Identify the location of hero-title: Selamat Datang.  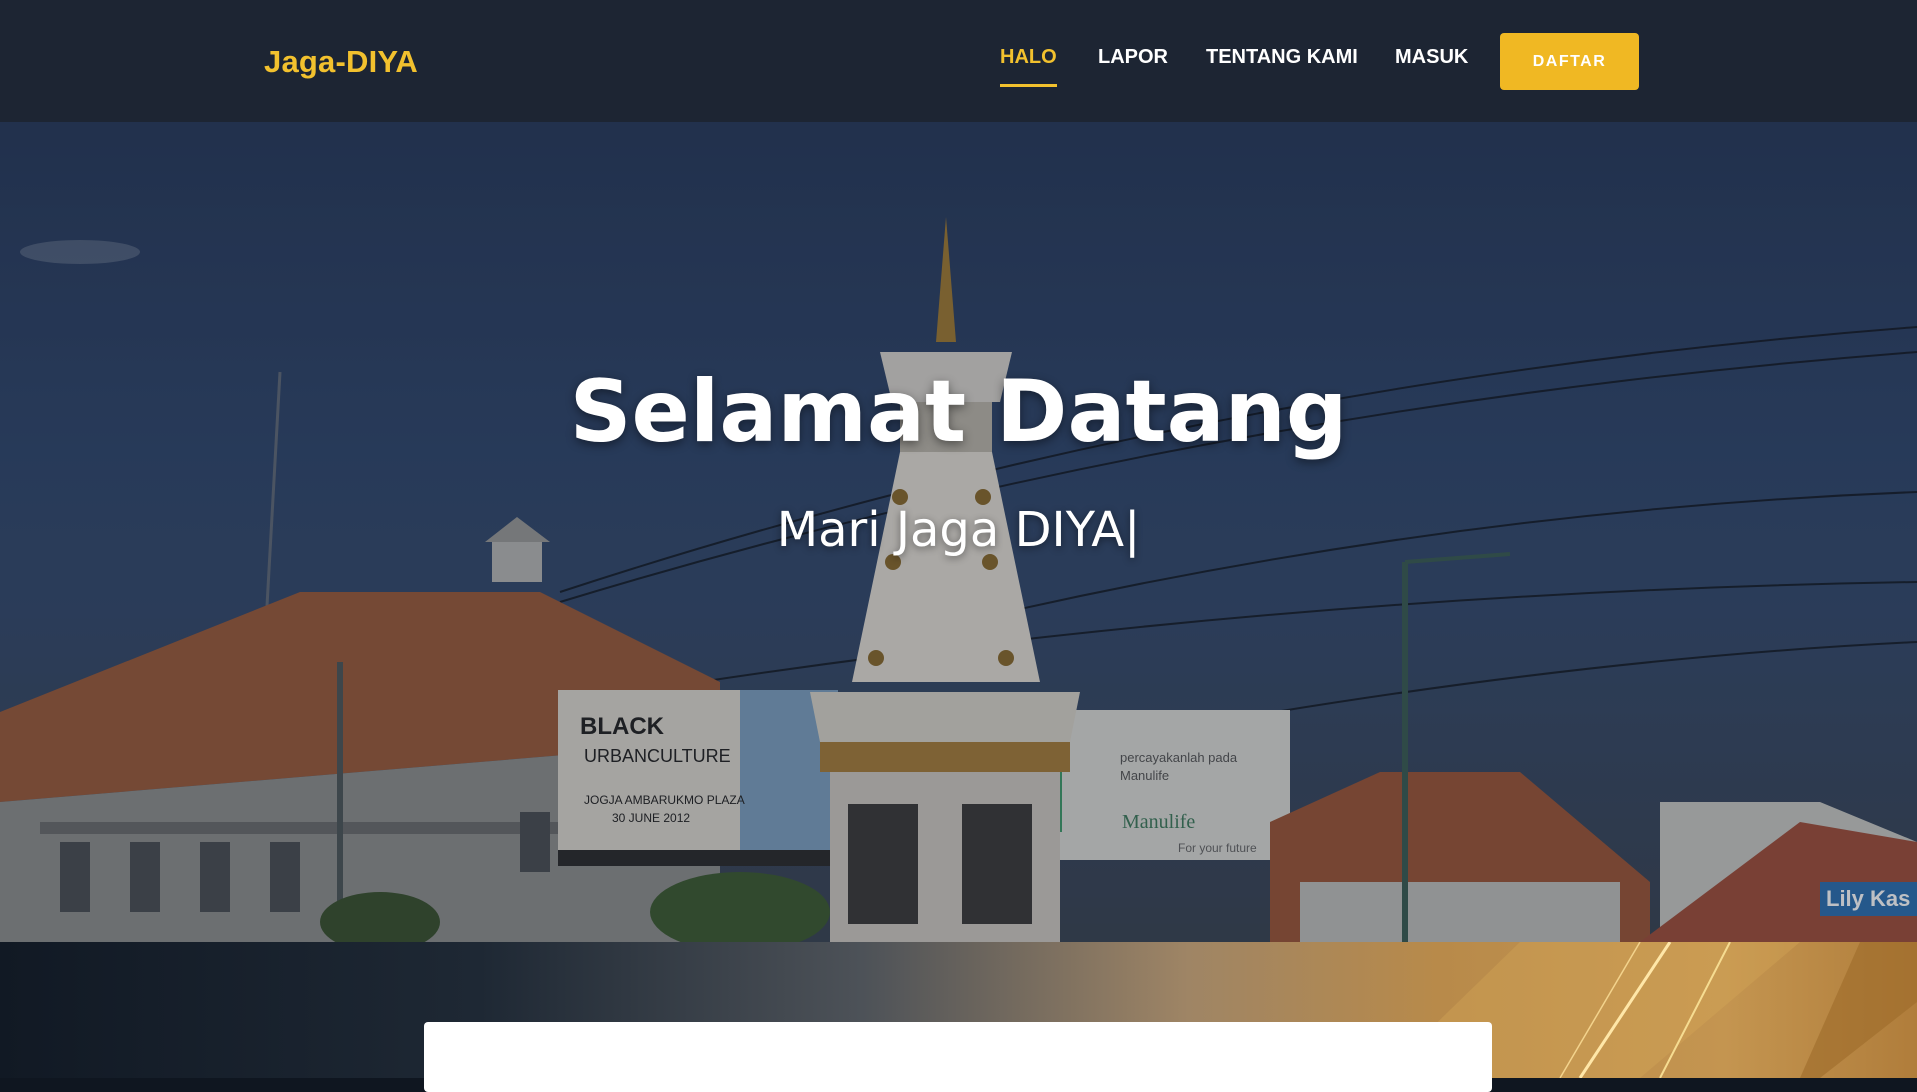
(958, 412).